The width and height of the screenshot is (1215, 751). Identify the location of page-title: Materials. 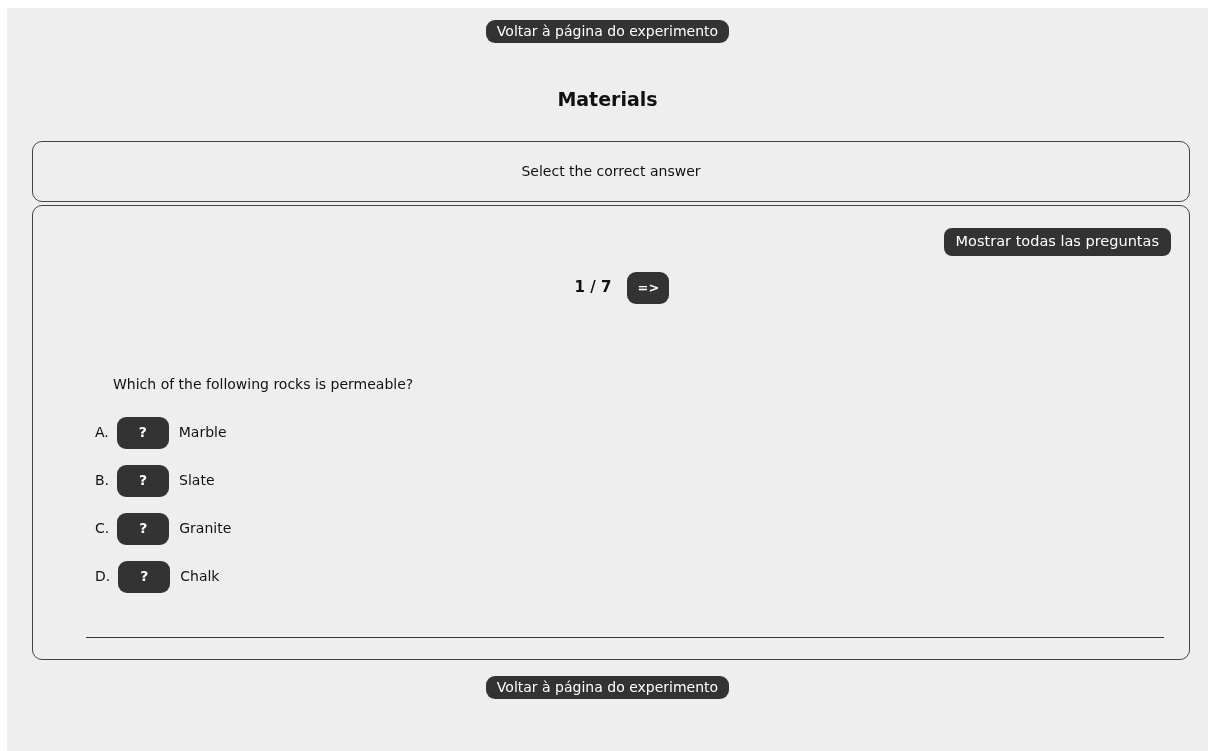
(607, 98).